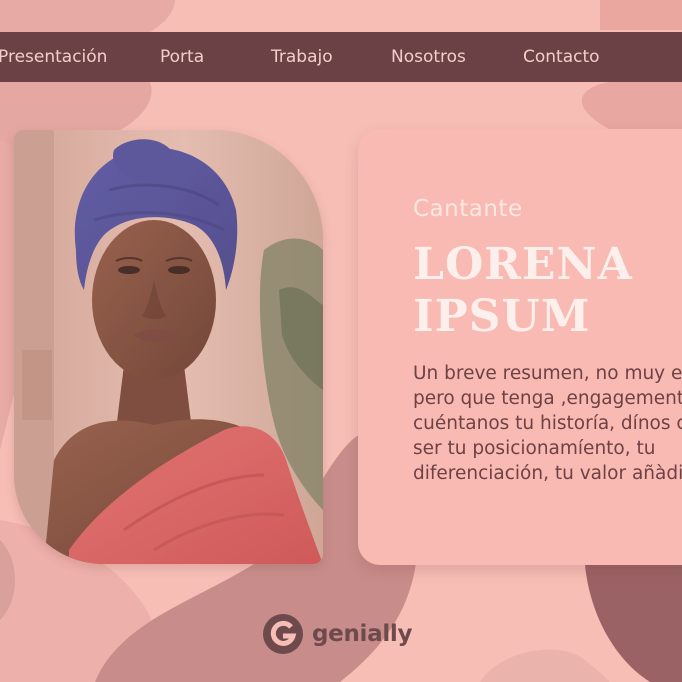 The image size is (682, 682). What do you see at coordinates (428, 57) in the screenshot?
I see `nav-item-nosotros: Nosotros` at bounding box center [428, 57].